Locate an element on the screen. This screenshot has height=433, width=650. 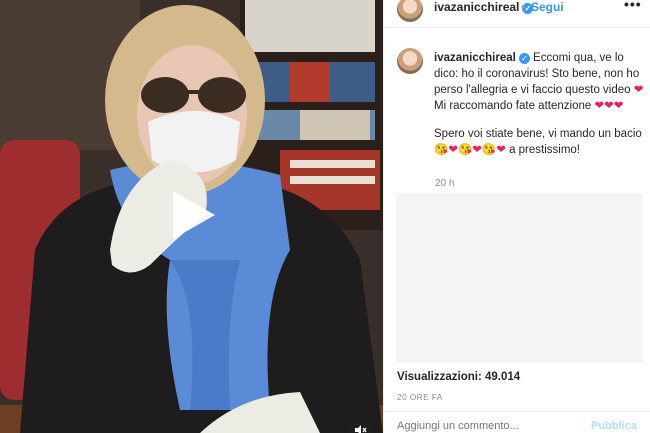
post-header: ivazanicchireal ✓ • Segui ••• is located at coordinates (517, 14).